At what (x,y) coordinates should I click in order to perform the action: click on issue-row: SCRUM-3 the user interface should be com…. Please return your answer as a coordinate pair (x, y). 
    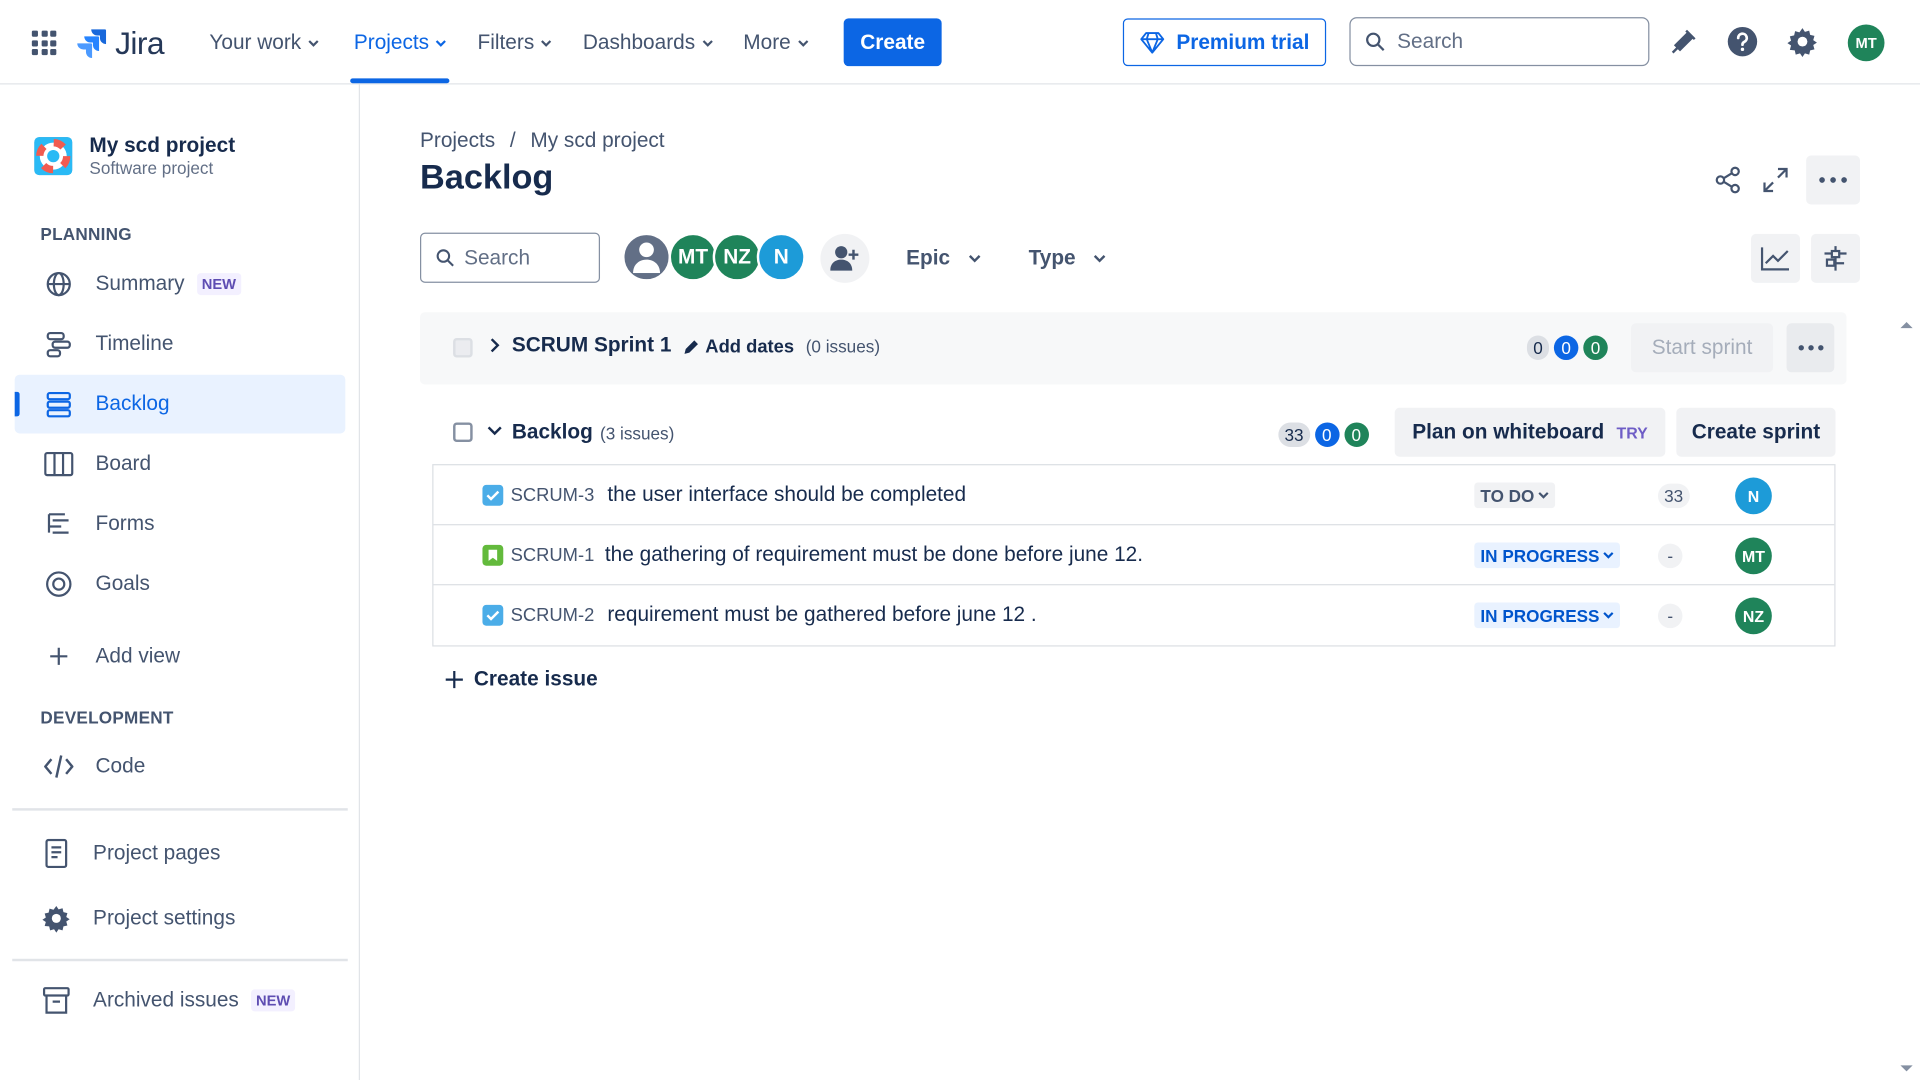
    Looking at the image, I should click on (1134, 495).